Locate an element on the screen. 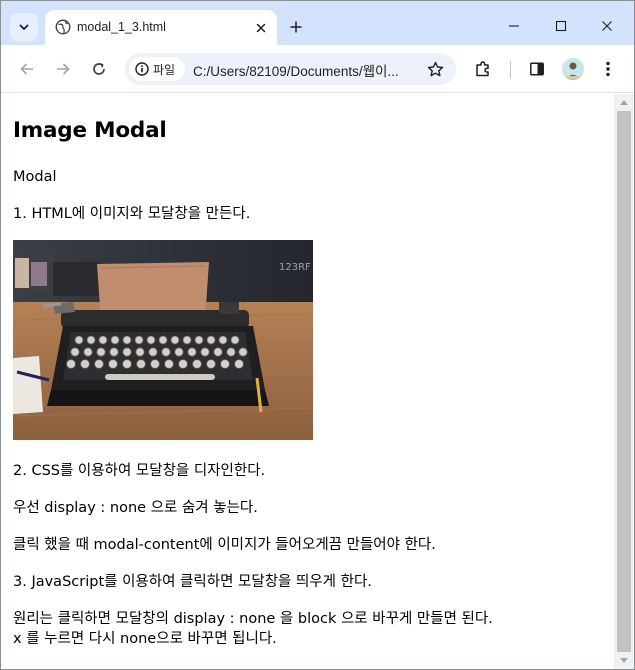 This screenshot has height=670, width=635. forward-arrow-icon is located at coordinates (63, 69).